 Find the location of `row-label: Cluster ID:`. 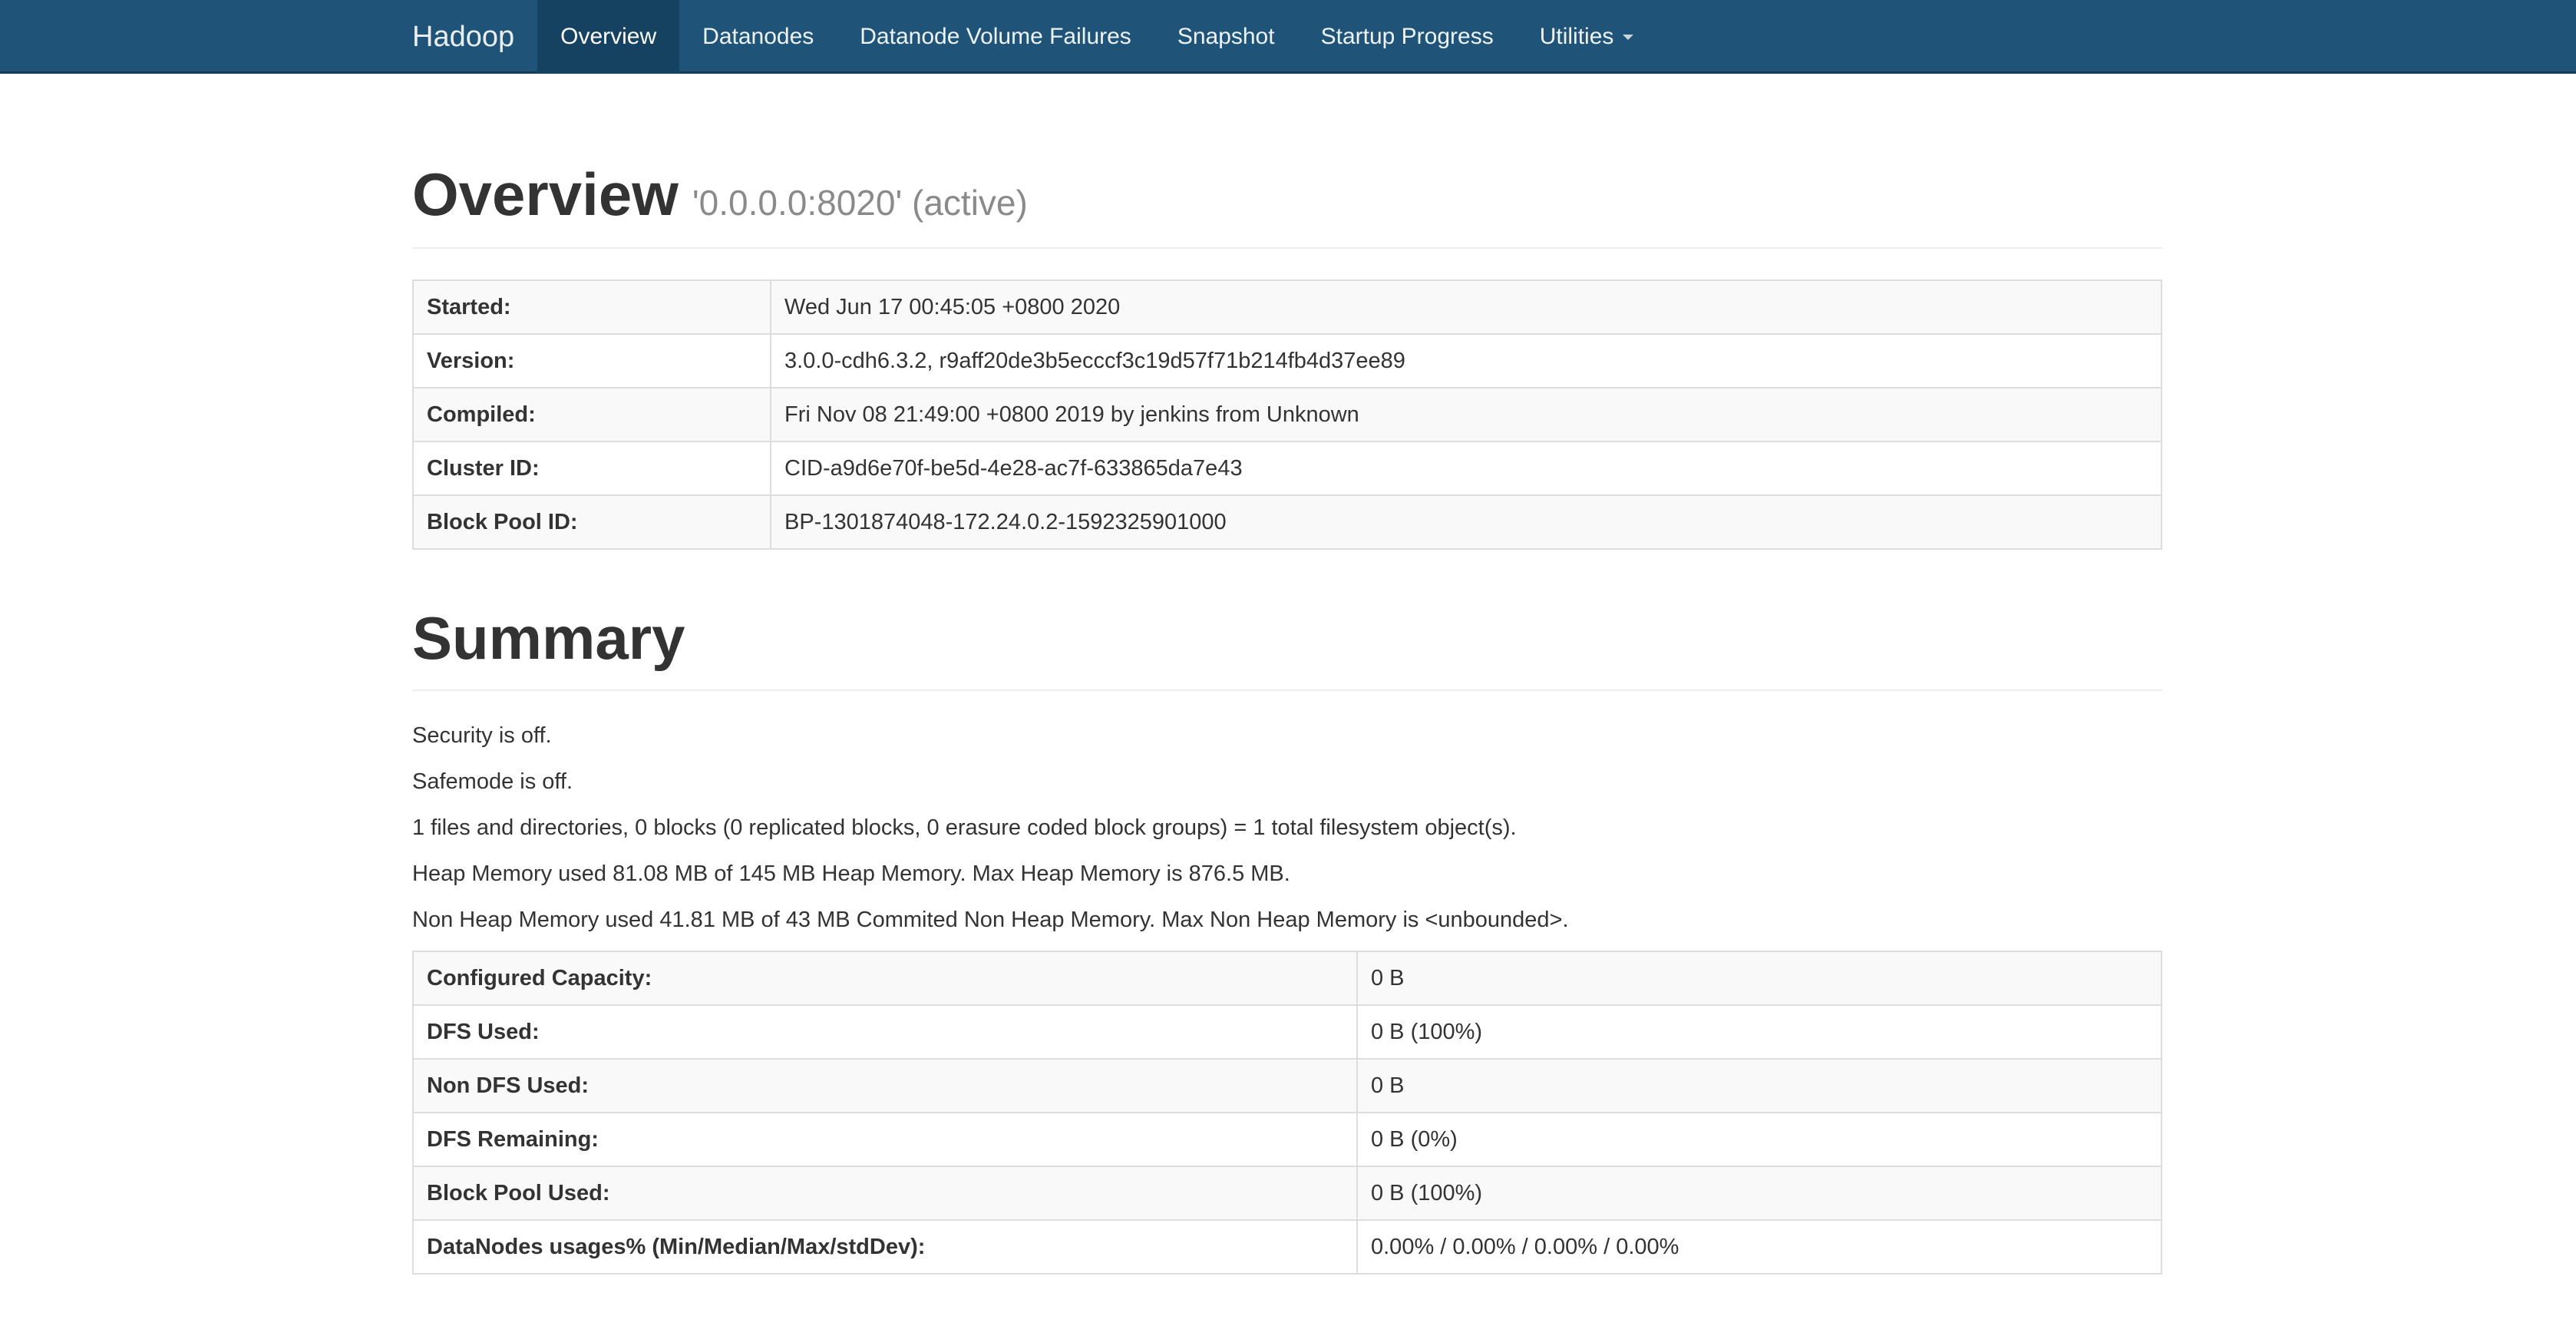

row-label: Cluster ID: is located at coordinates (591, 468).